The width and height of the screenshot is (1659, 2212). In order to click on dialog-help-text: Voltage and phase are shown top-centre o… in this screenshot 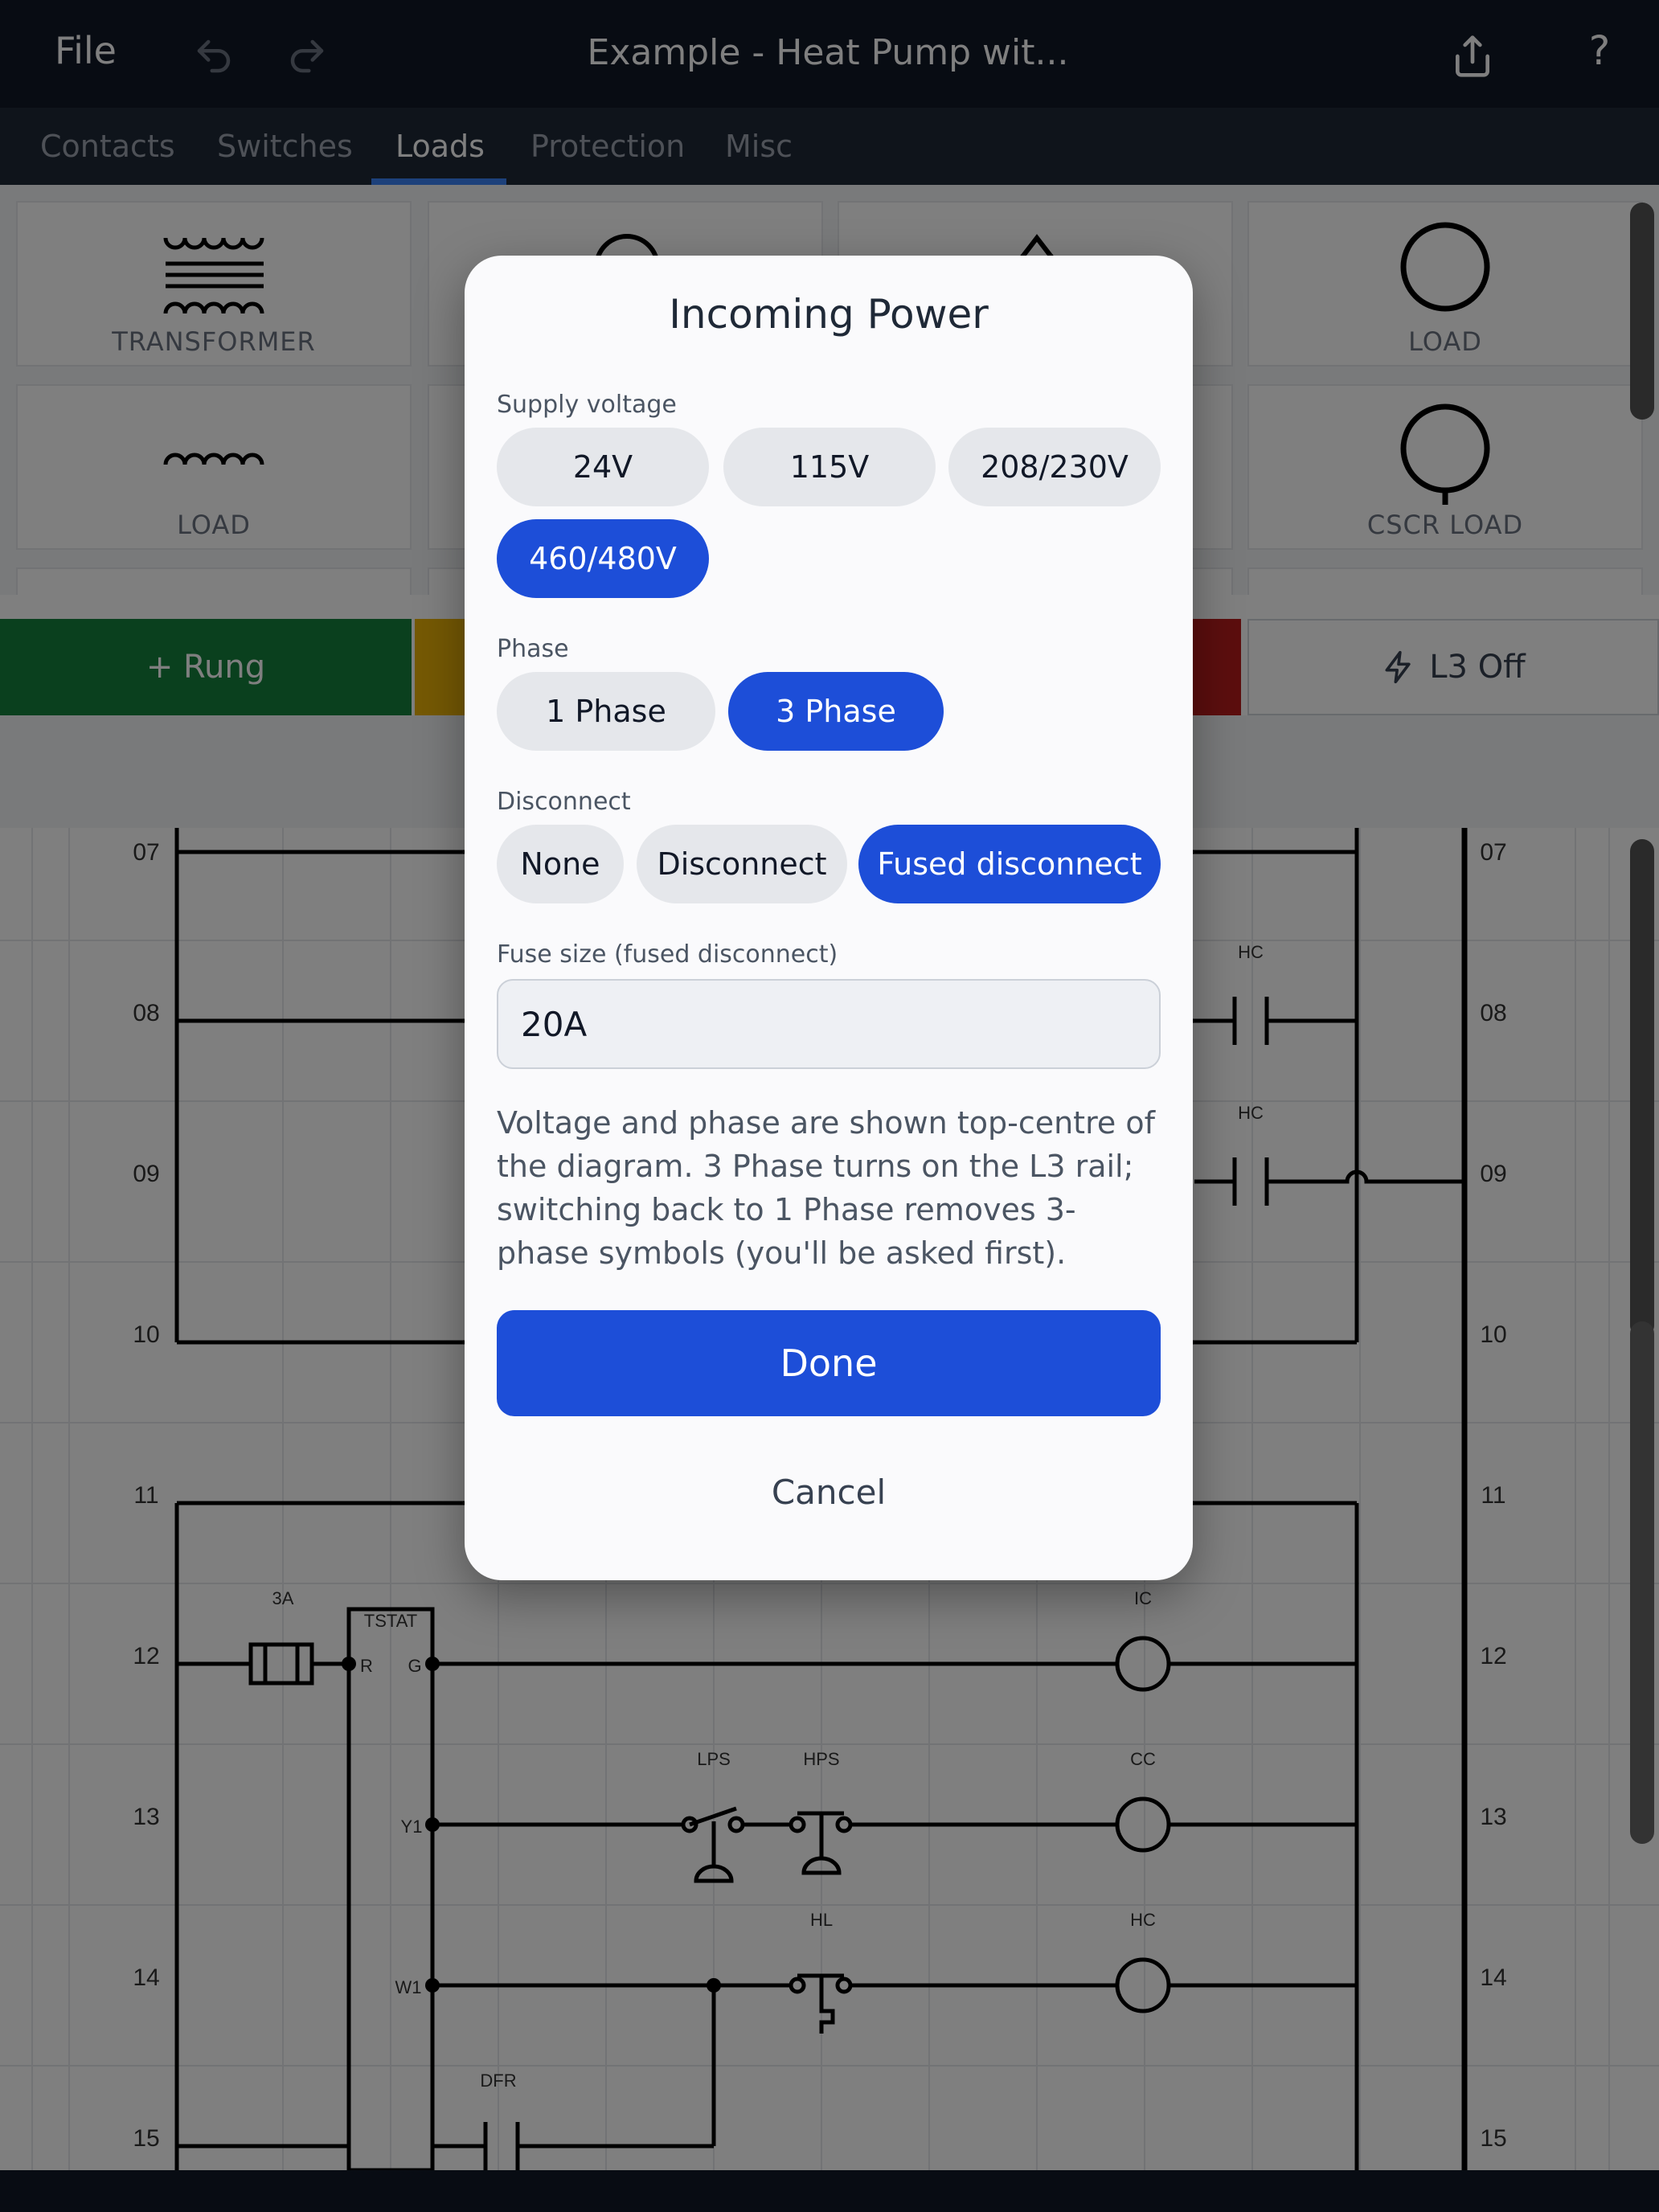, I will do `click(826, 1188)`.